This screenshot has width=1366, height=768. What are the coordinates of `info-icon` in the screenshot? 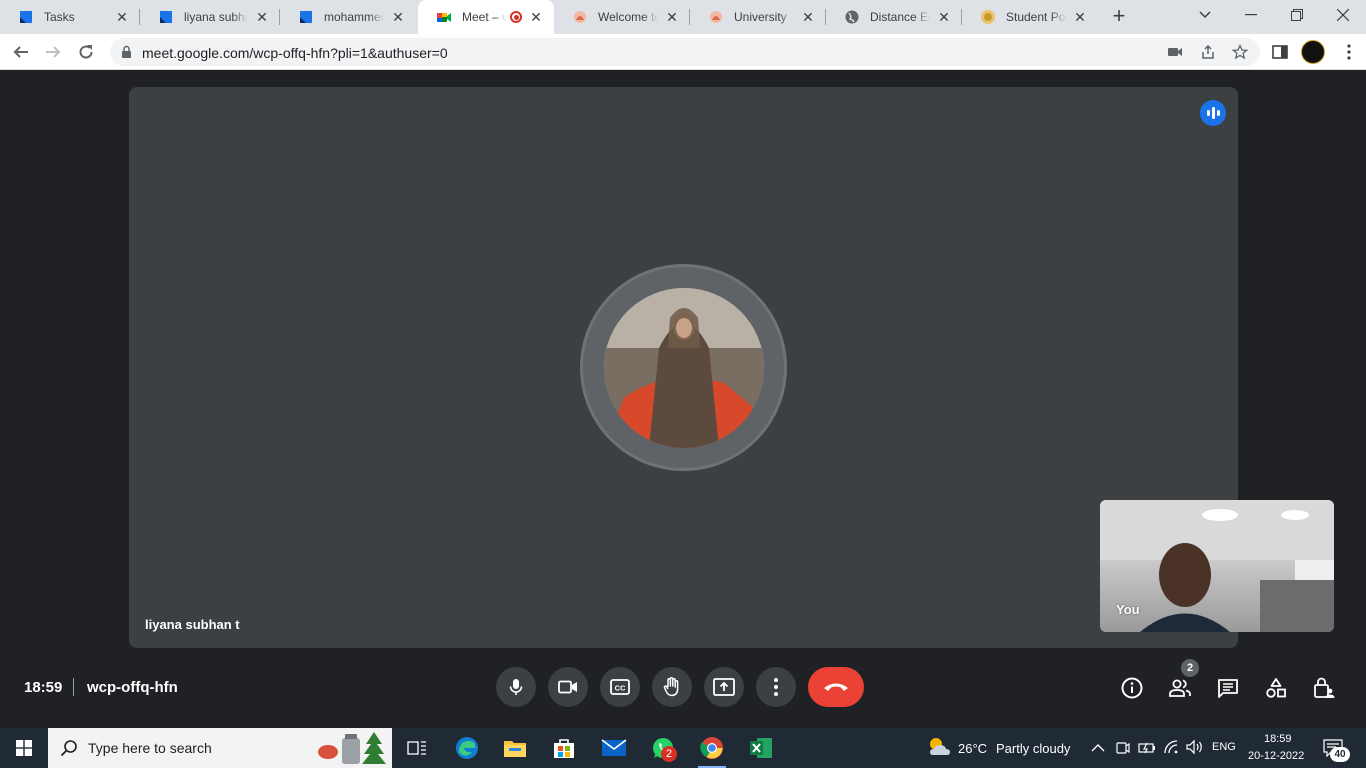 It's located at (1132, 688).